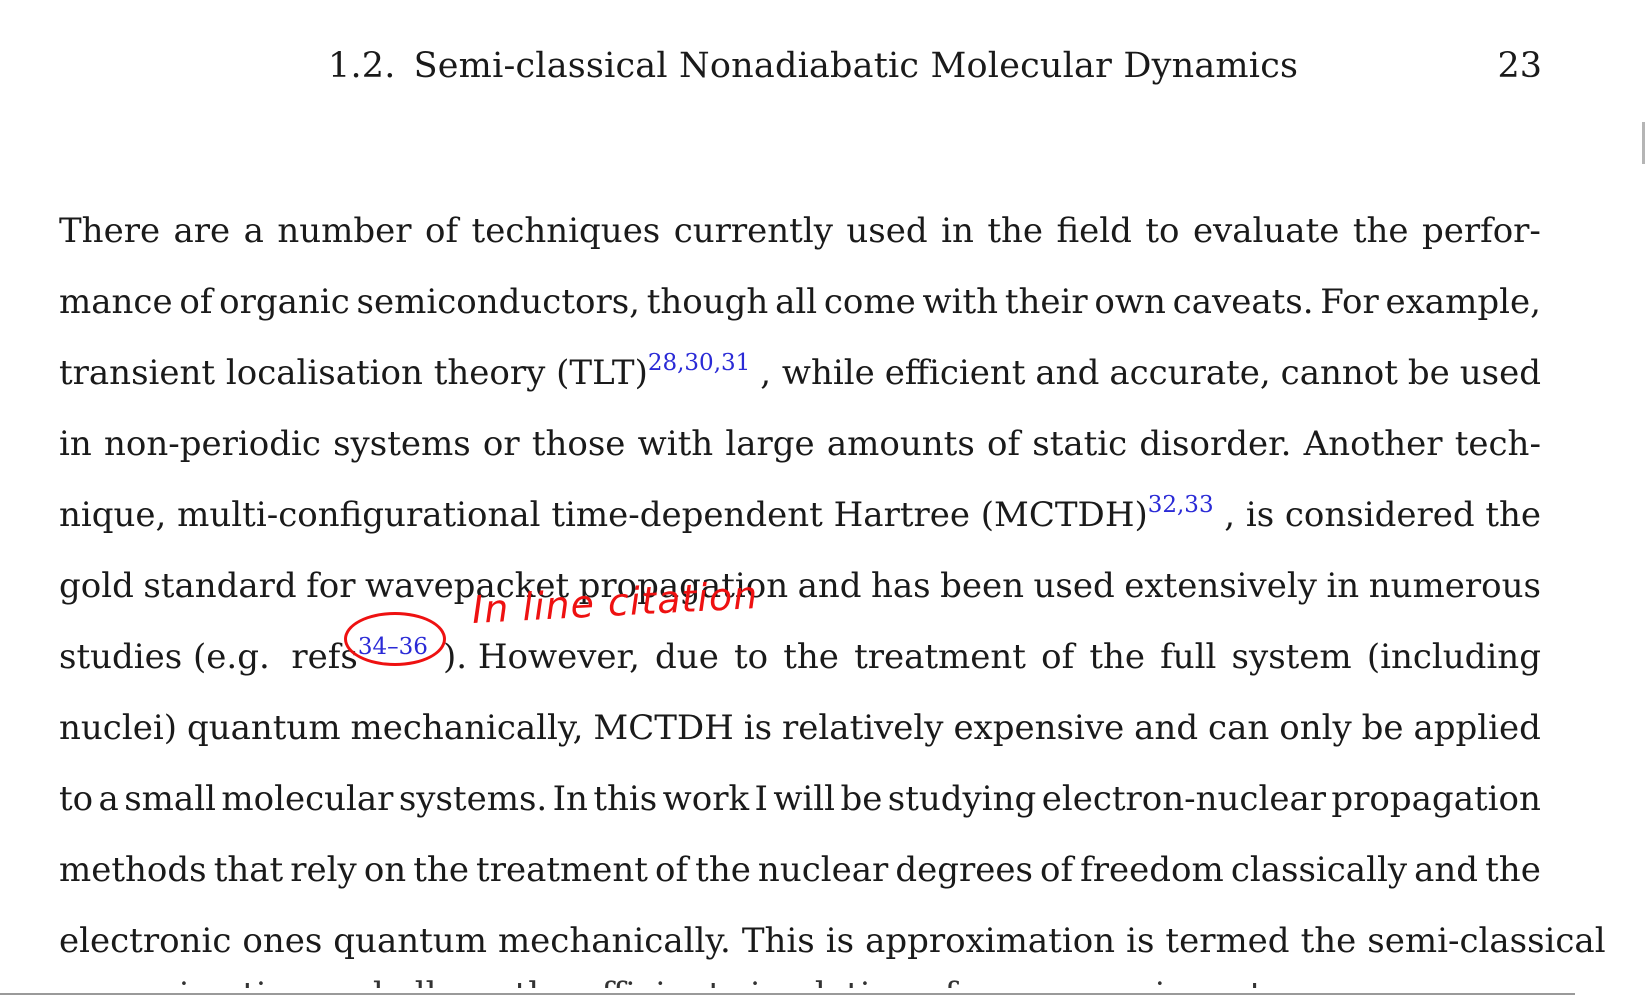  Describe the element at coordinates (501, 444) in the screenshot. I see `word: or` at that location.